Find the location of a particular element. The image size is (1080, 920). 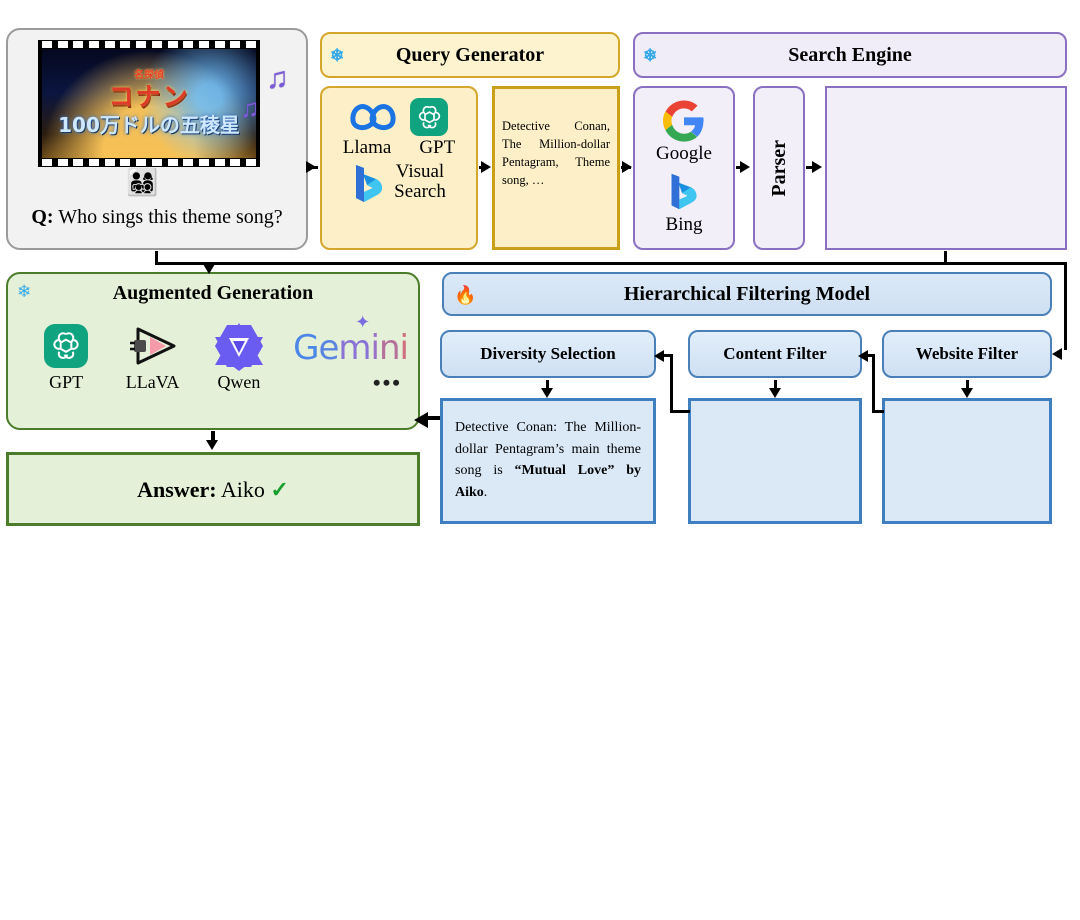

connector-wf-v is located at coordinates (873, 383).